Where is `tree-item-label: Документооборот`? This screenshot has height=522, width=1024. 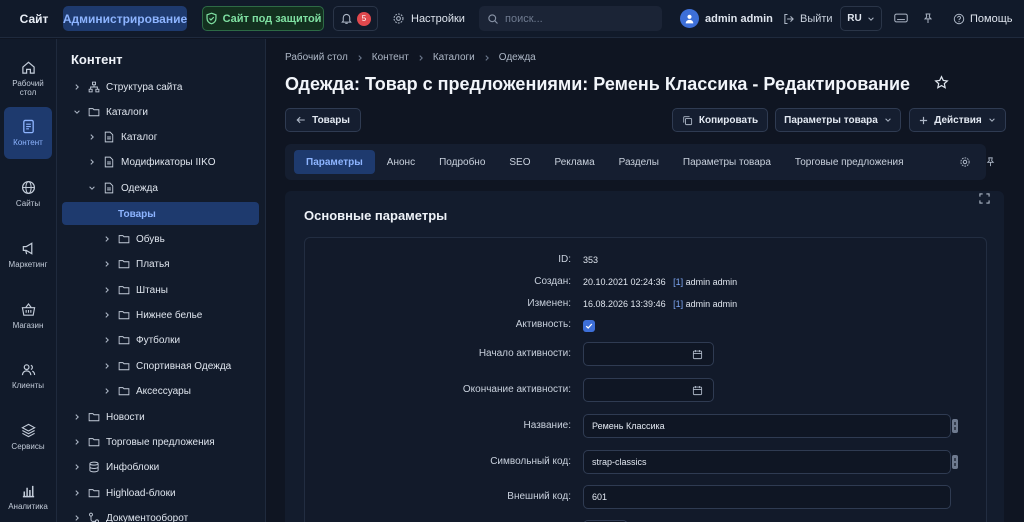 tree-item-label: Документооборот is located at coordinates (147, 517).